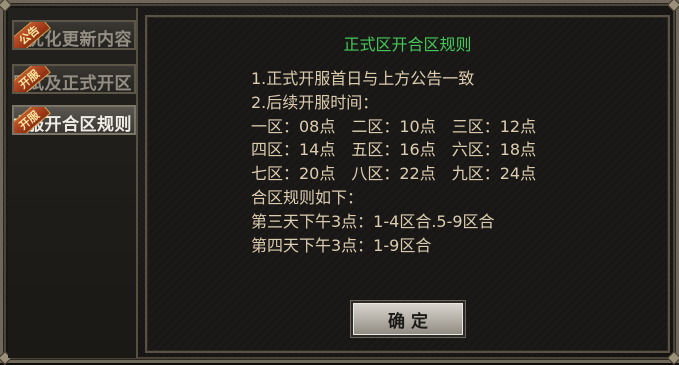  What do you see at coordinates (394, 174) in the screenshot?
I see `rules-line: 七区：20点 八区：22点 九区：24点` at bounding box center [394, 174].